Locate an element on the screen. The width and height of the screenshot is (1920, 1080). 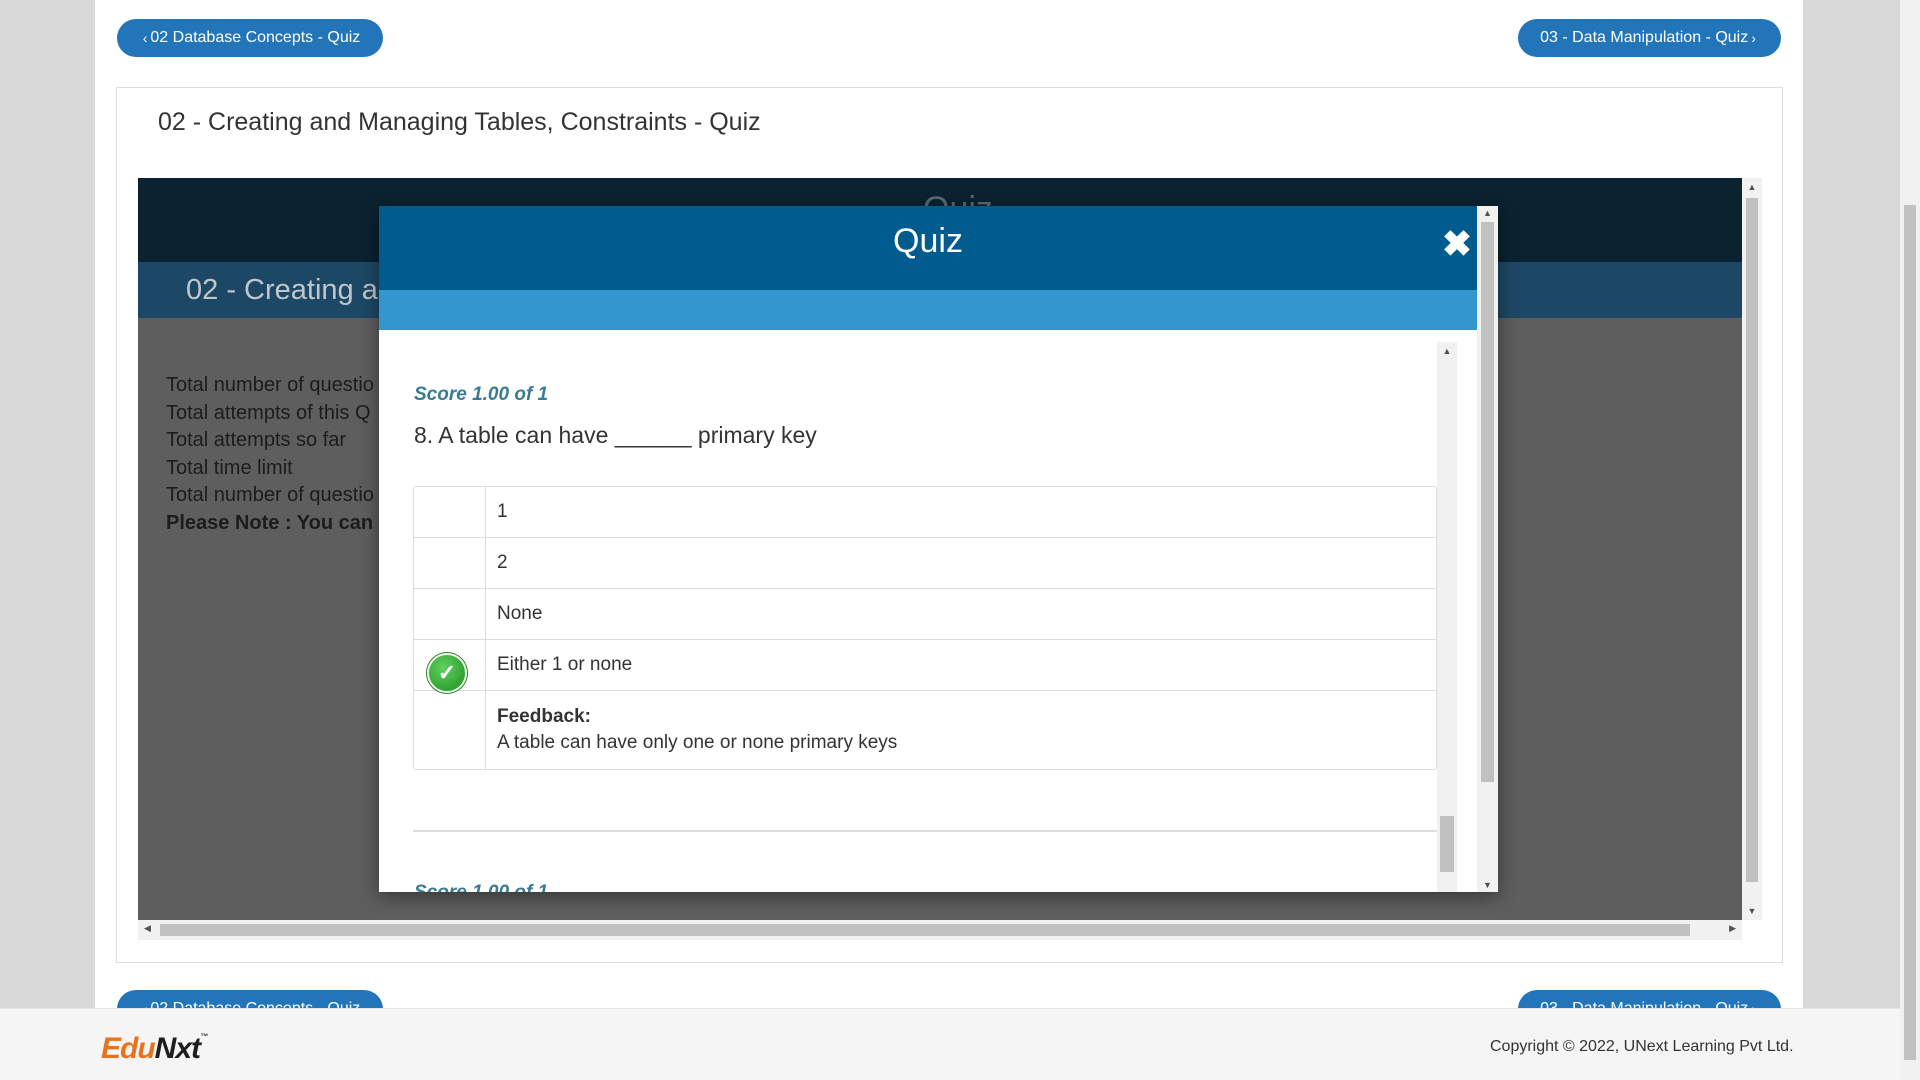
frame-horizontal-scrollbar: ◀ ▶ is located at coordinates (940, 930).